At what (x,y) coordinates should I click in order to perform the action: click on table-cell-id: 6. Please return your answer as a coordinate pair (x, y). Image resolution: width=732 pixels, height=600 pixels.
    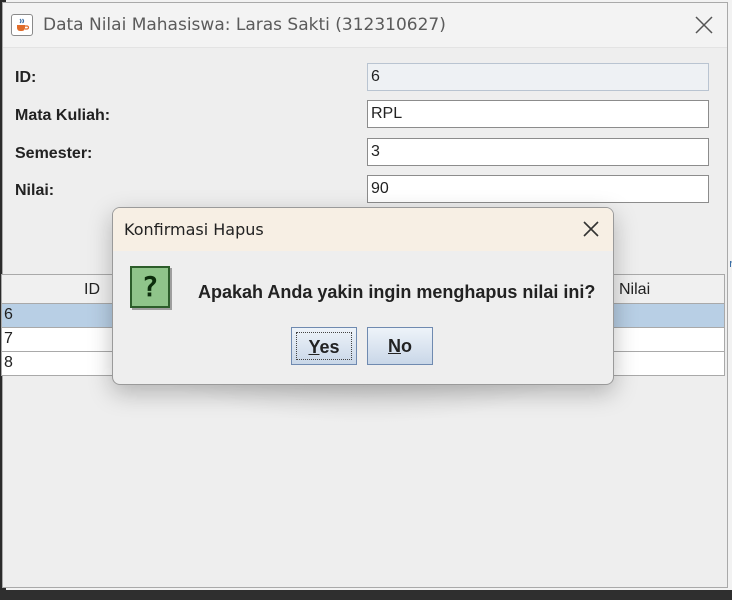
    Looking at the image, I should click on (8, 314).